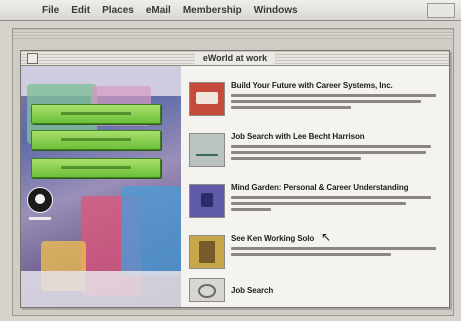 This screenshot has height=321, width=461. I want to click on list-item-working-solo: See Ken Working Solo ↖, so click(317, 253).